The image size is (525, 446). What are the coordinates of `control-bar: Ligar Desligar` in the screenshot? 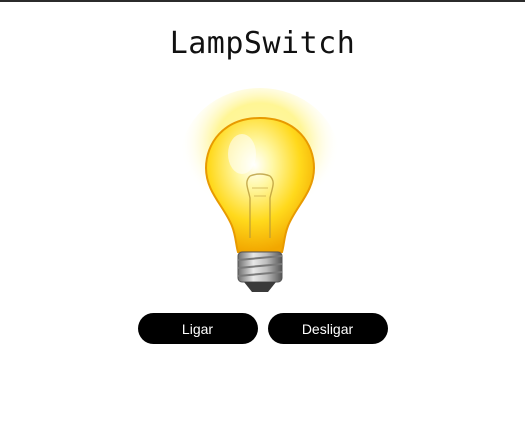 It's located at (262, 328).